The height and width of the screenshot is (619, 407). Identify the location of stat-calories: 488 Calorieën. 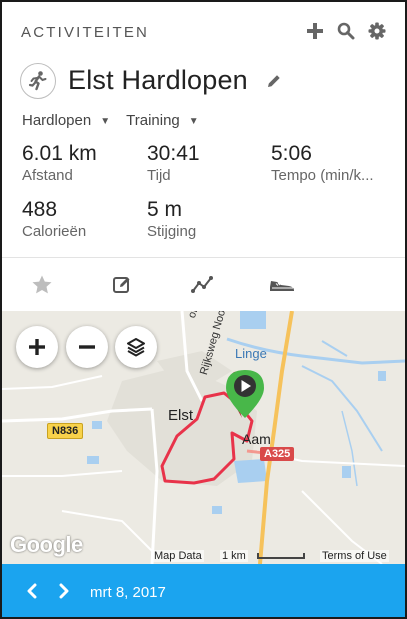
(54, 219).